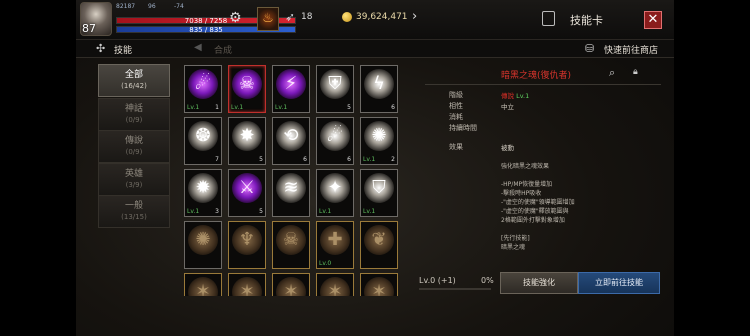  I want to click on card-count: 1, so click(217, 107).